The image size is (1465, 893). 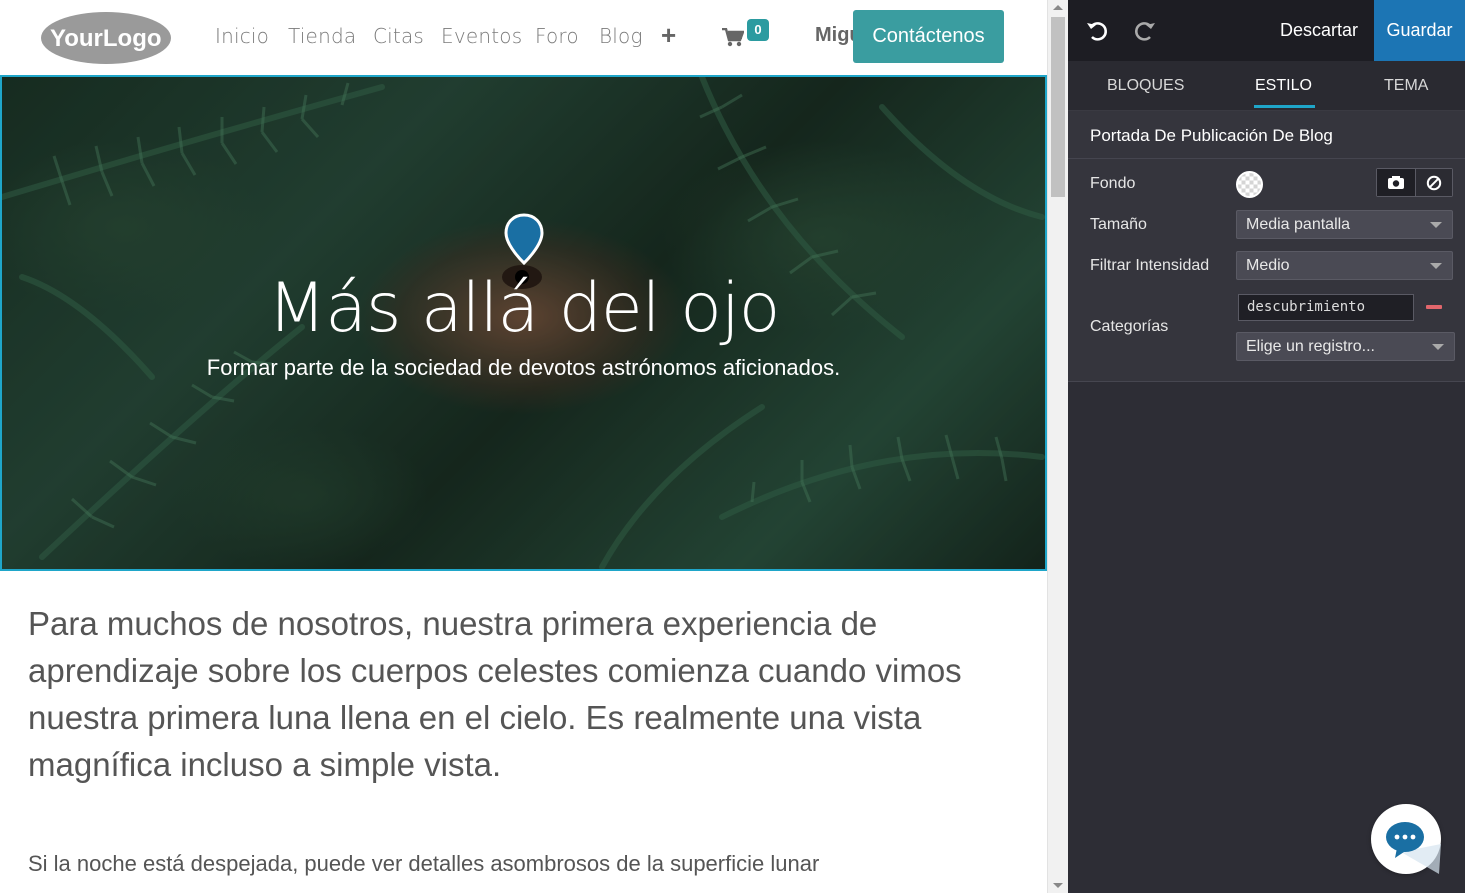 I want to click on user-menu: Miguel, so click(x=835, y=35).